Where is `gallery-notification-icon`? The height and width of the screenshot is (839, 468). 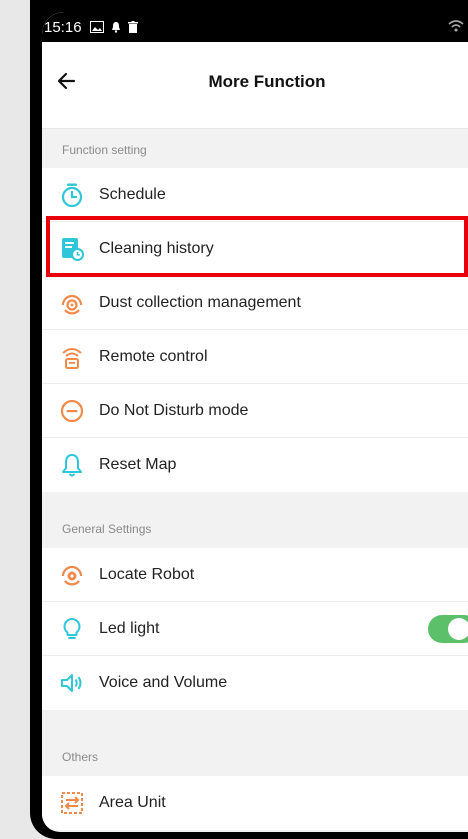 gallery-notification-icon is located at coordinates (96, 27).